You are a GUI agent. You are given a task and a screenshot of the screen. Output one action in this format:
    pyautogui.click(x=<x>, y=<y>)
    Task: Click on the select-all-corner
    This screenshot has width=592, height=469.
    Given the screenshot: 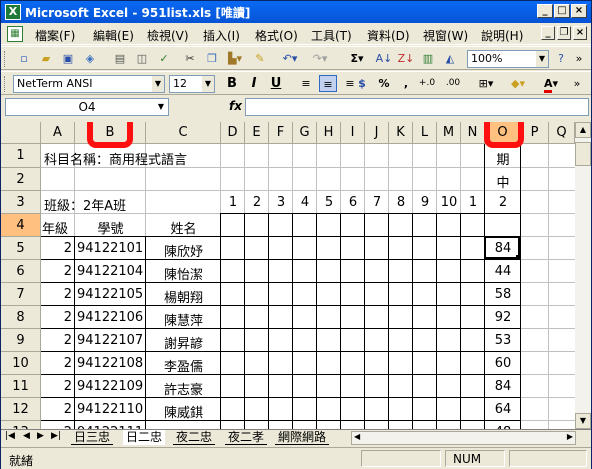 What is the action you would take?
    pyautogui.click(x=21, y=133)
    